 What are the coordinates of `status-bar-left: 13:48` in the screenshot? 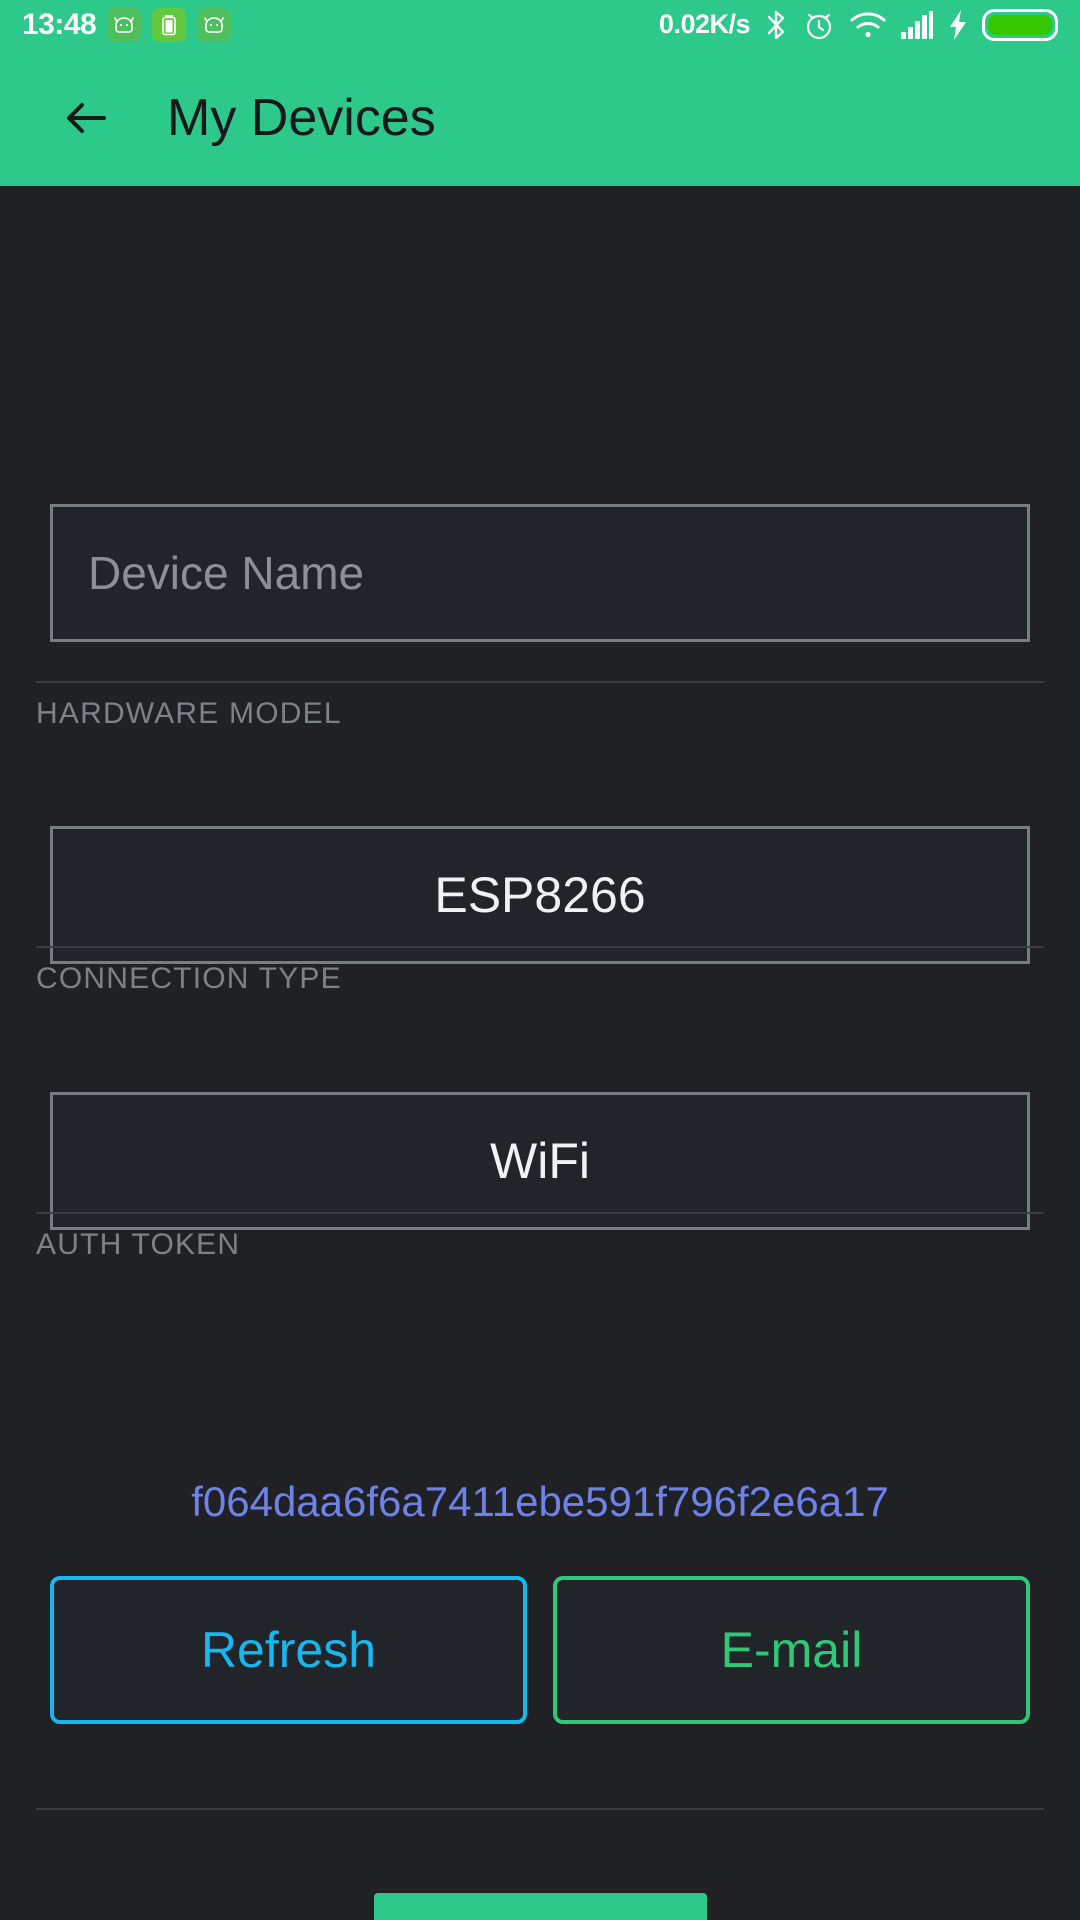 It's located at (127, 24).